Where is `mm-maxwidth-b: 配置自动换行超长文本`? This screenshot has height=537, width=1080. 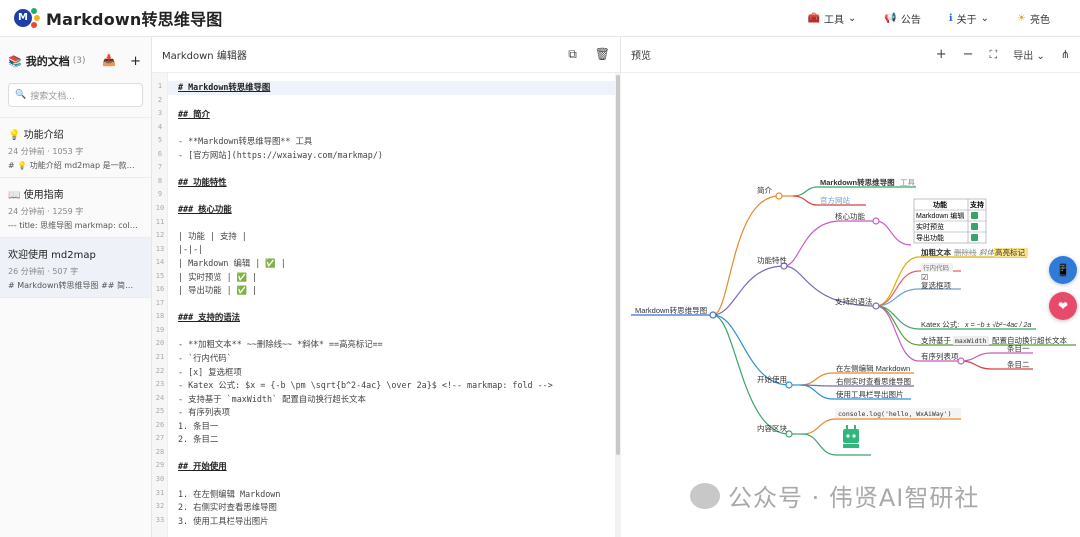 mm-maxwidth-b: 配置自动换行超长文本 is located at coordinates (1029, 340).